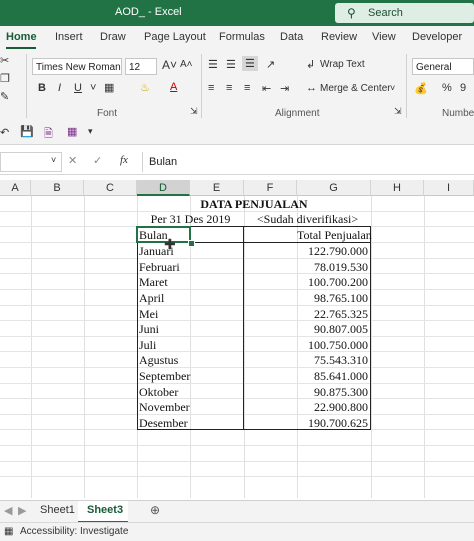 Image resolution: width=474 pixels, height=541 pixels. I want to click on insert-function-icon: fx, so click(124, 160).